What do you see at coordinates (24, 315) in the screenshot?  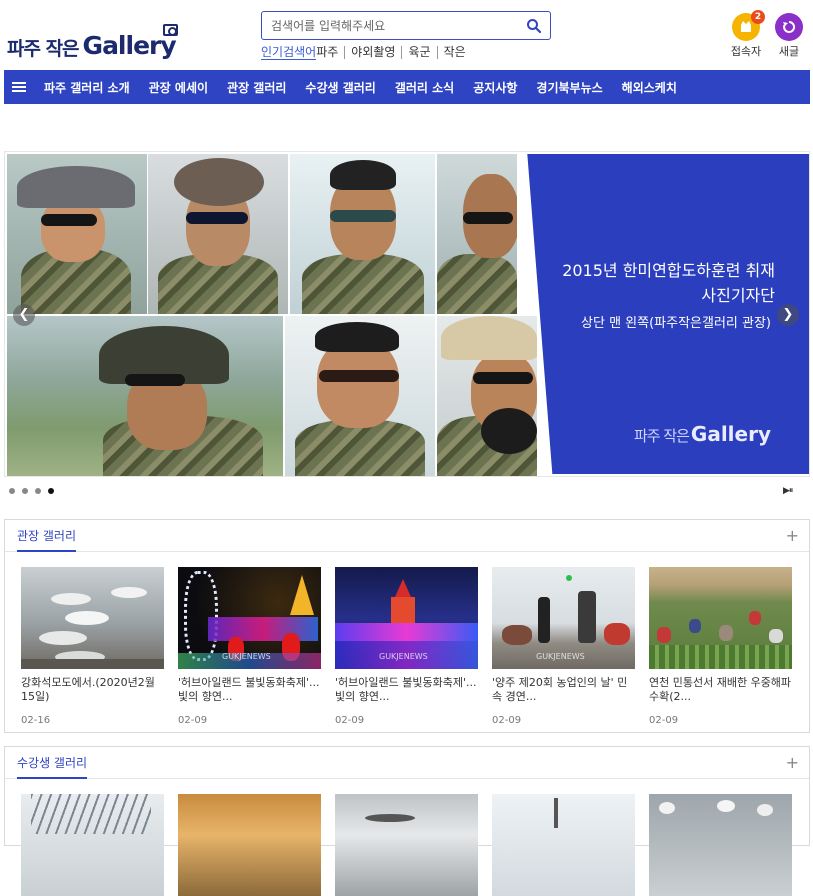 I see `chevron-left-icon: ❮` at bounding box center [24, 315].